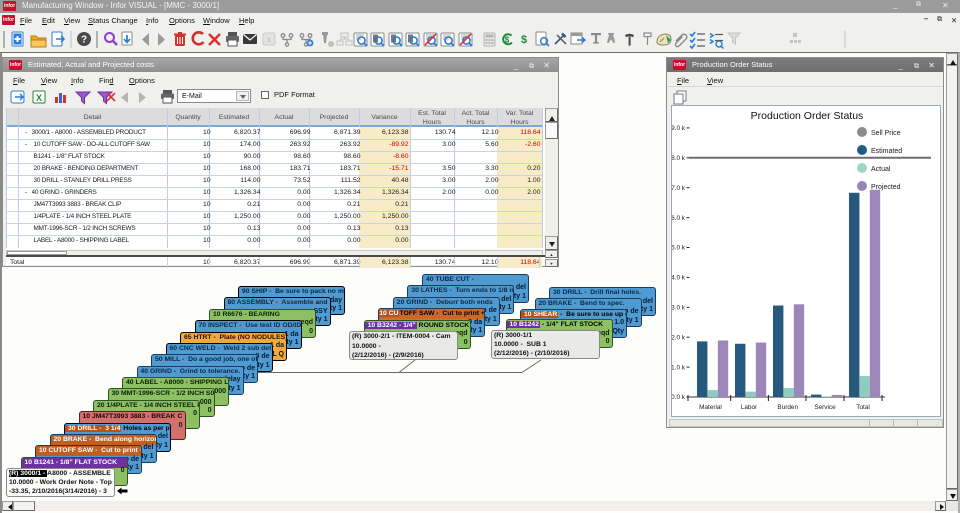  I want to click on svg-text: 0.0 k, so click(679, 397).